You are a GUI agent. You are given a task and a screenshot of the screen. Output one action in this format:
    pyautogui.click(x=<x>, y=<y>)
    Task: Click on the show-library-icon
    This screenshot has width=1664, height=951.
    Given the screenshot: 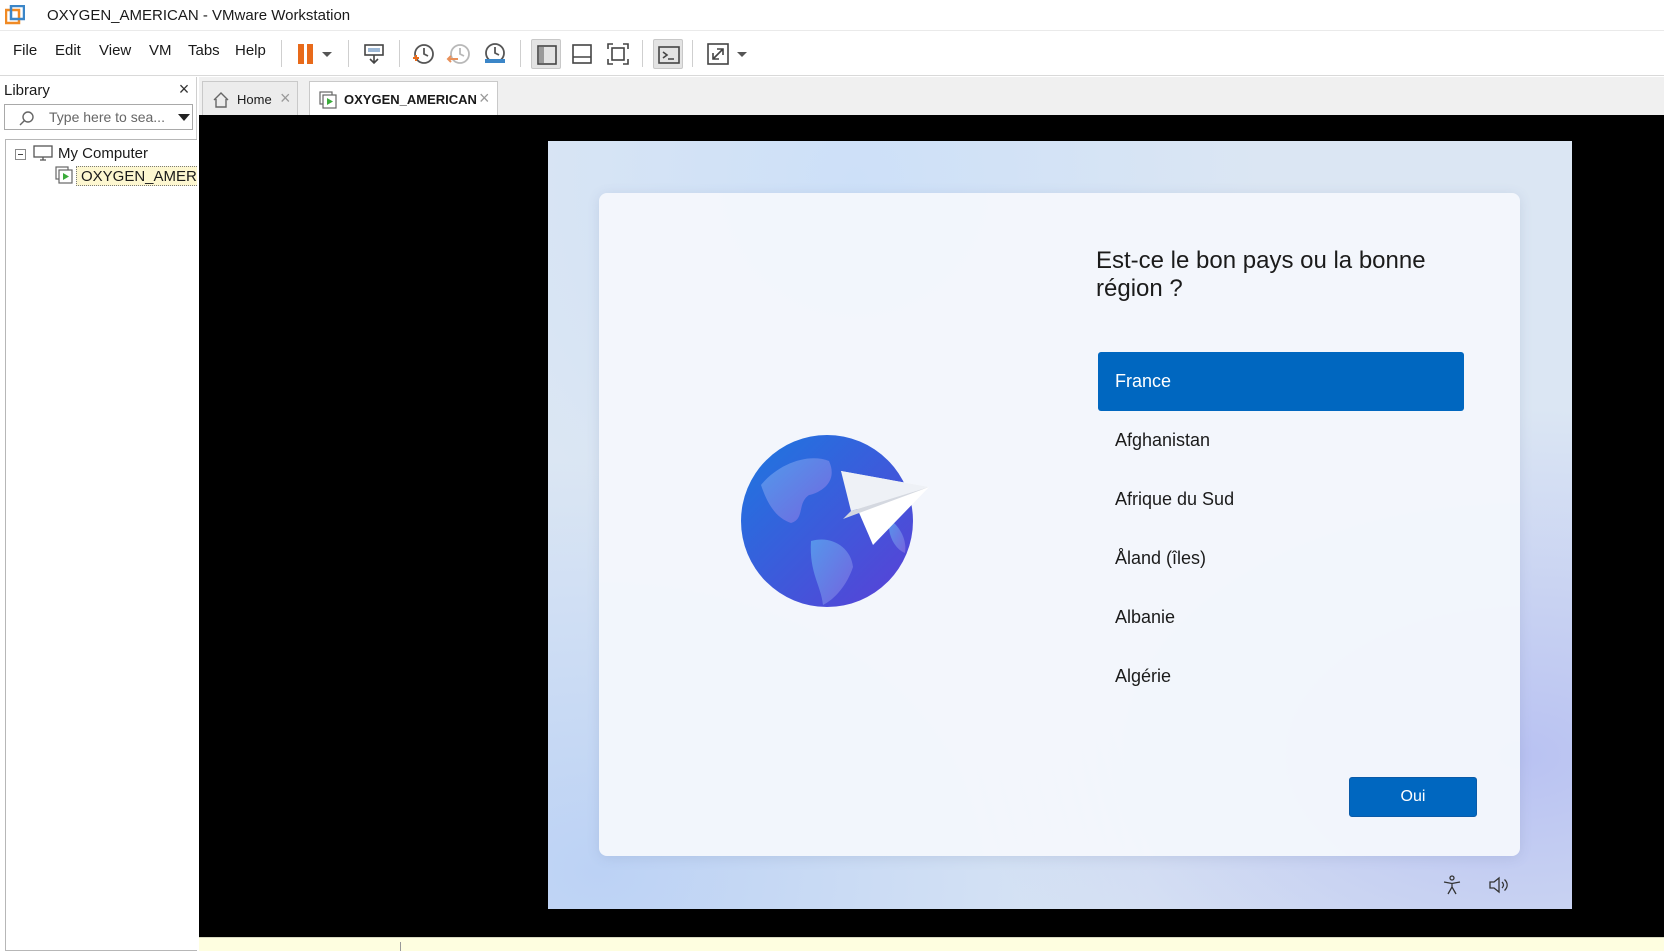 What is the action you would take?
    pyautogui.click(x=546, y=54)
    